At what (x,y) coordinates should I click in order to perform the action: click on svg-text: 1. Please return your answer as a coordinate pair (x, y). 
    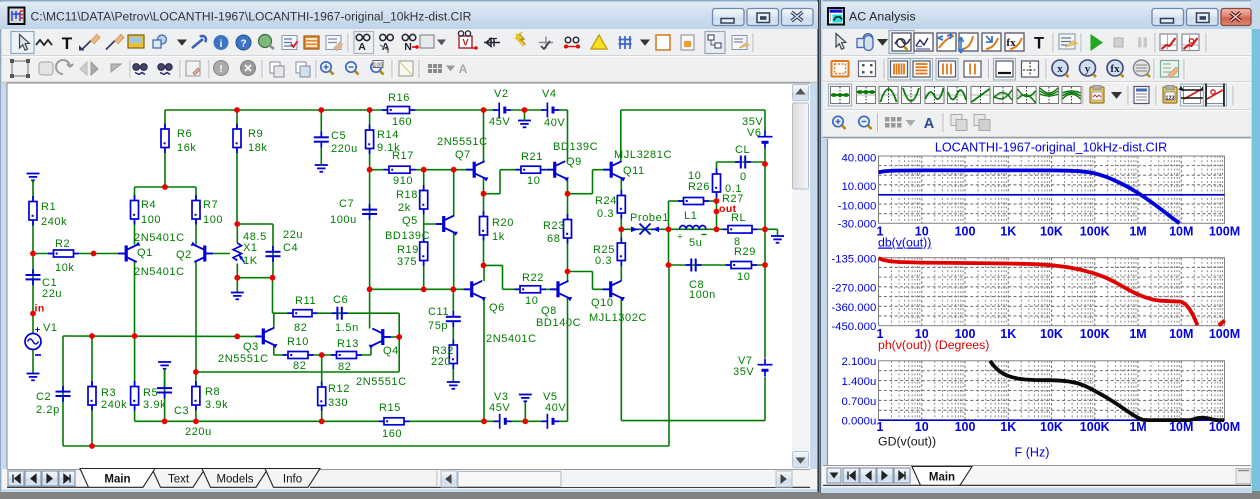
    Looking at the image, I should click on (880, 427).